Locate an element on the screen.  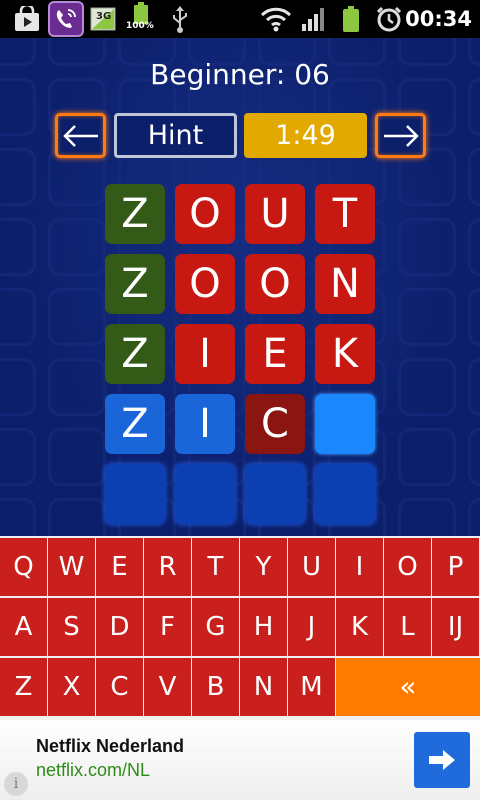
key-c: C is located at coordinates (119, 687).